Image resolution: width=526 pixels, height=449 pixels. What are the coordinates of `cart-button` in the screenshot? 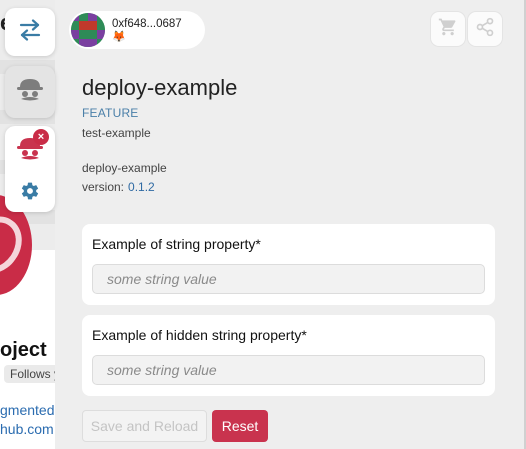 It's located at (448, 29).